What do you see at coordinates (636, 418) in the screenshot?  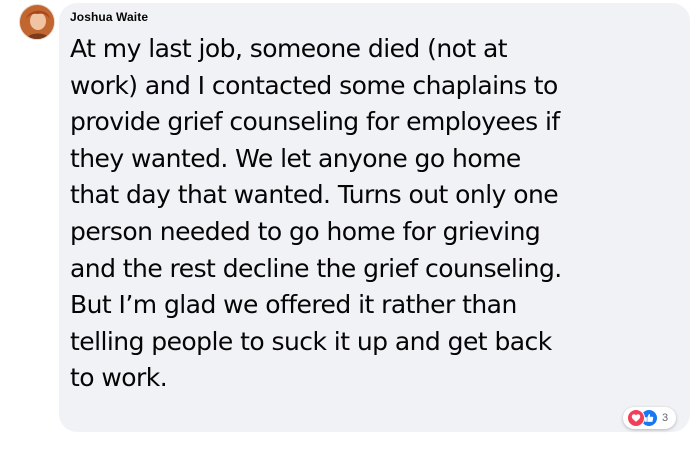 I see `love-icon` at bounding box center [636, 418].